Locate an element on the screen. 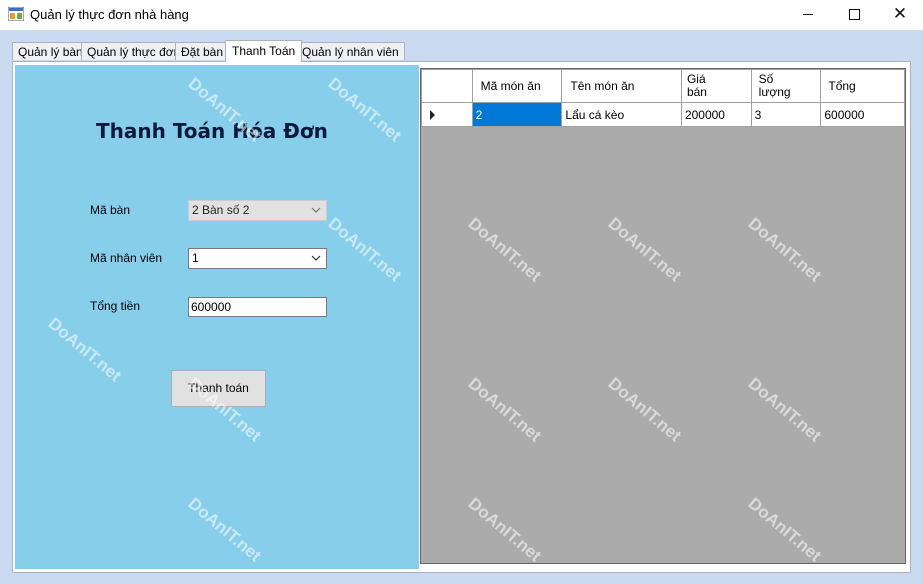 The height and width of the screenshot is (584, 923). table-combo: 2 Bàn số 2 is located at coordinates (257, 210).